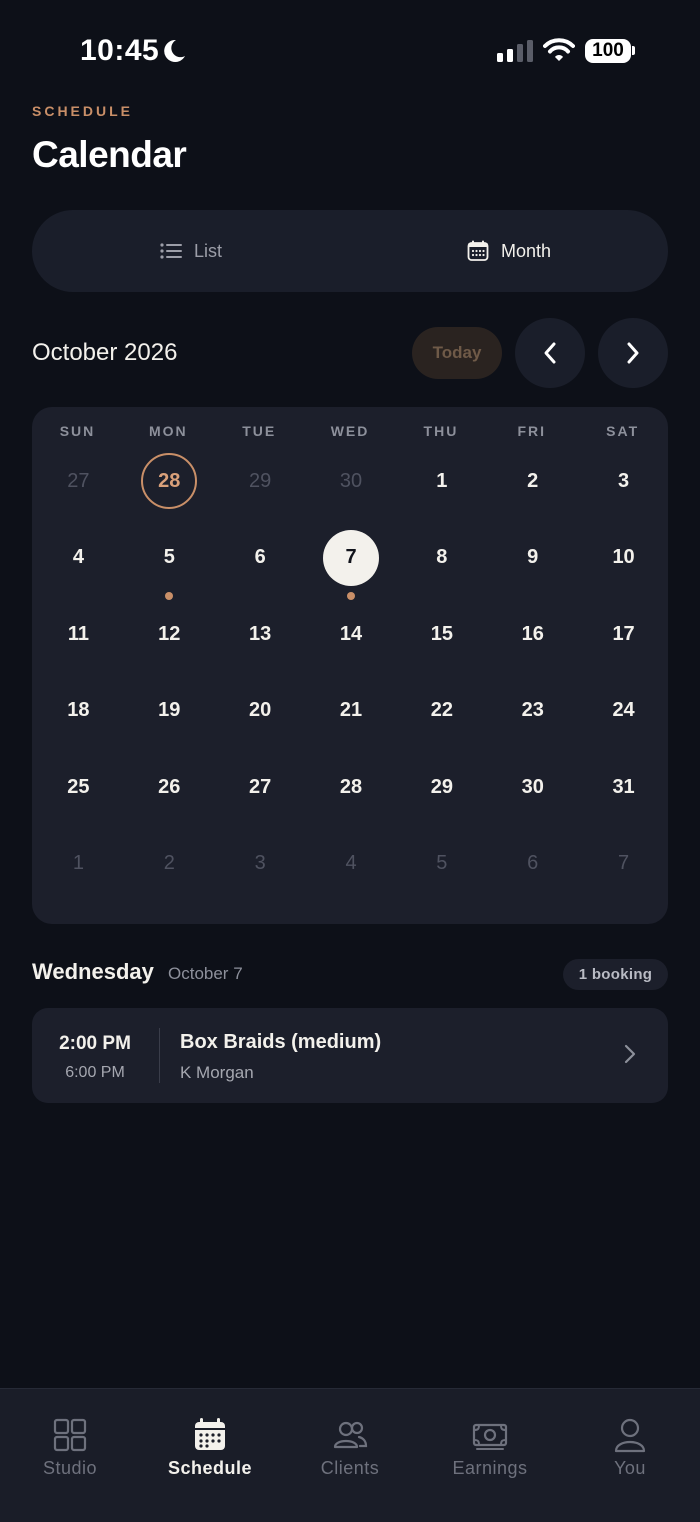  What do you see at coordinates (351, 557) in the screenshot?
I see `calendar-day-selected: 7` at bounding box center [351, 557].